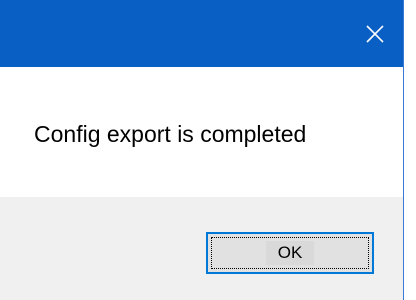  What do you see at coordinates (170, 134) in the screenshot?
I see `dialog-message: Config export is completed` at bounding box center [170, 134].